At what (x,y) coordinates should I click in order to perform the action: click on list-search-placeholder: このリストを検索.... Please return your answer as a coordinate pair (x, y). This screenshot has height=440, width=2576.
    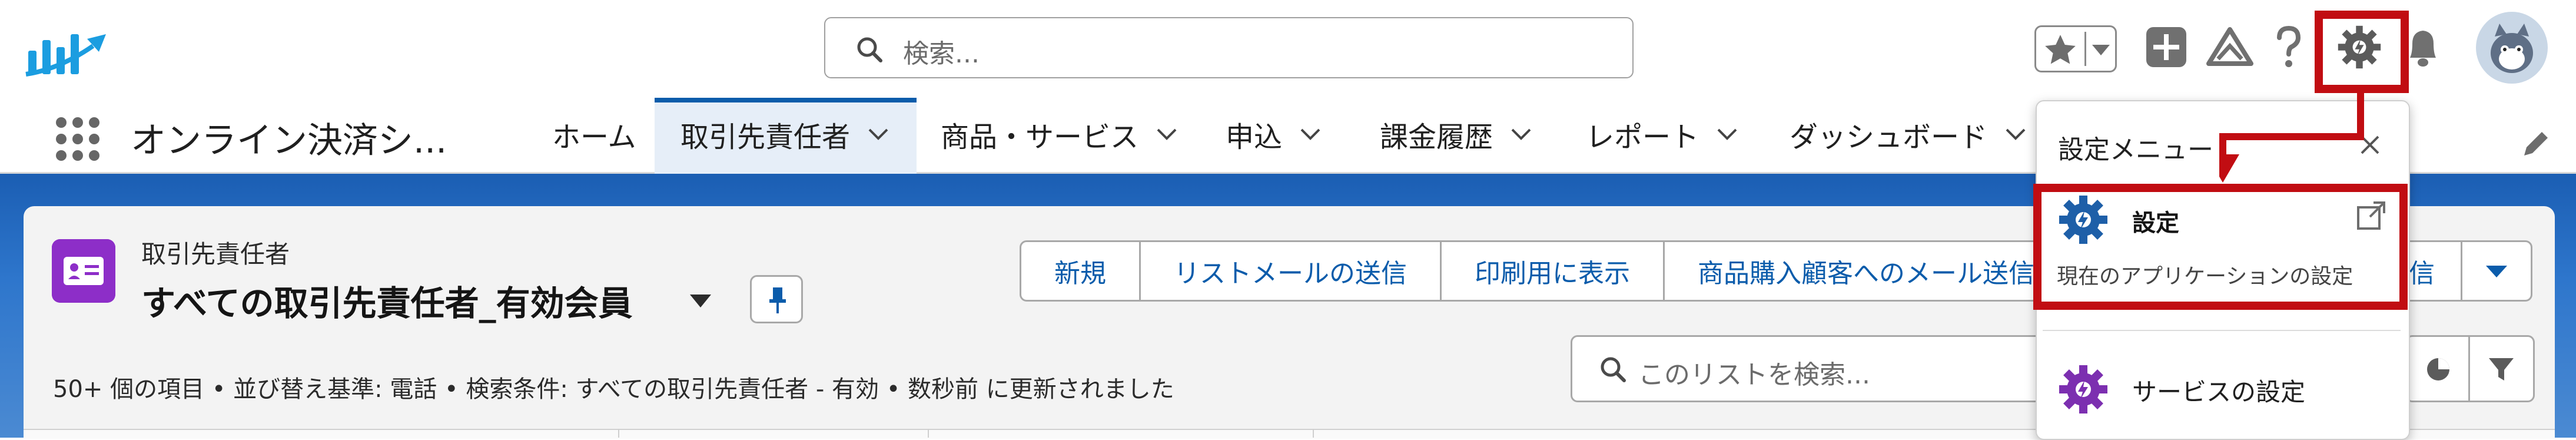
    Looking at the image, I should click on (1754, 375).